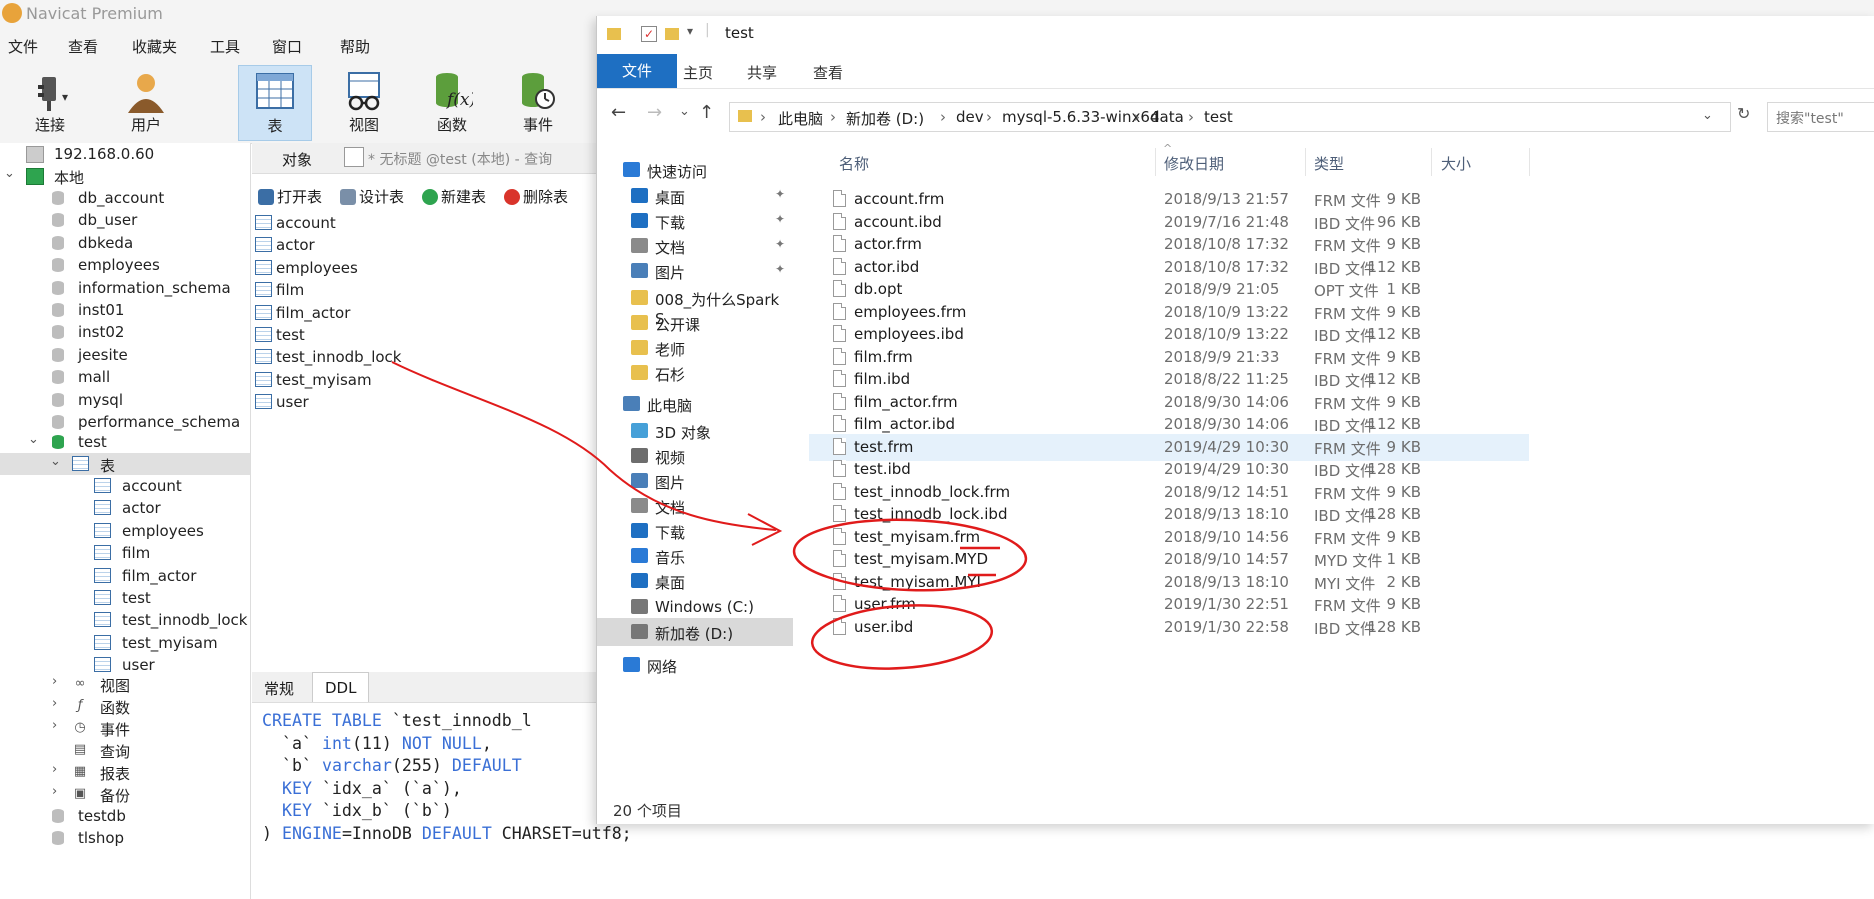 The image size is (1874, 899). I want to click on nav-item: 文档, so click(695, 506).